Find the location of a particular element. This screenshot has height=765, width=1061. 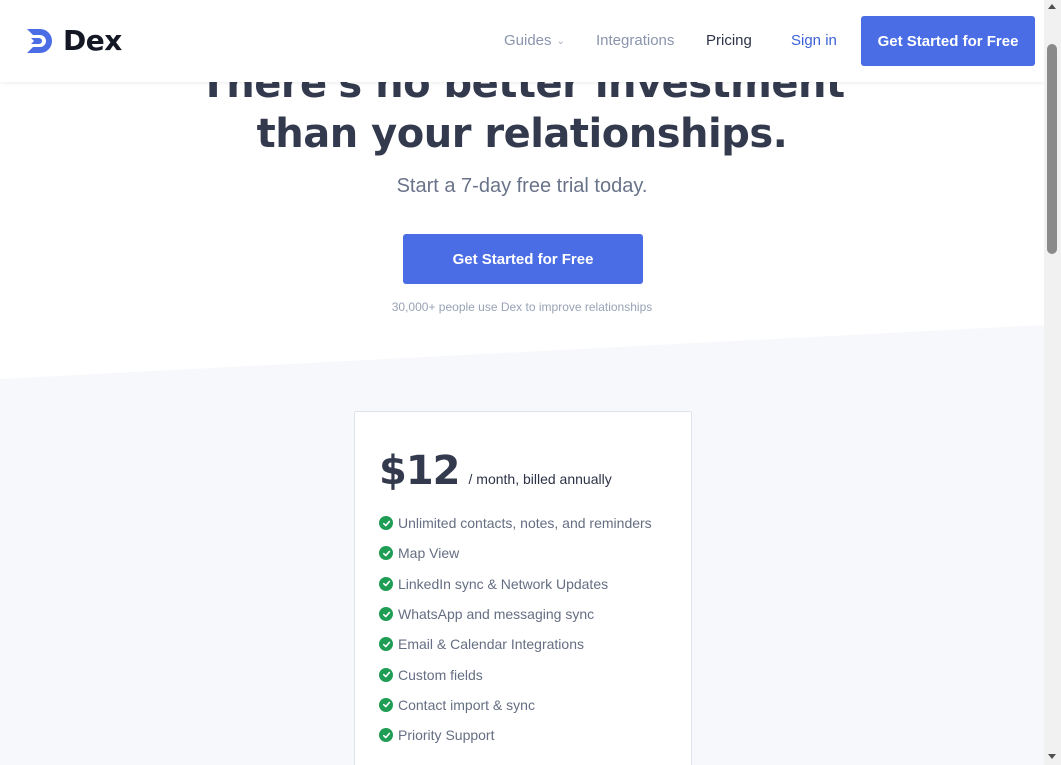

feature-label: Map View is located at coordinates (429, 553).